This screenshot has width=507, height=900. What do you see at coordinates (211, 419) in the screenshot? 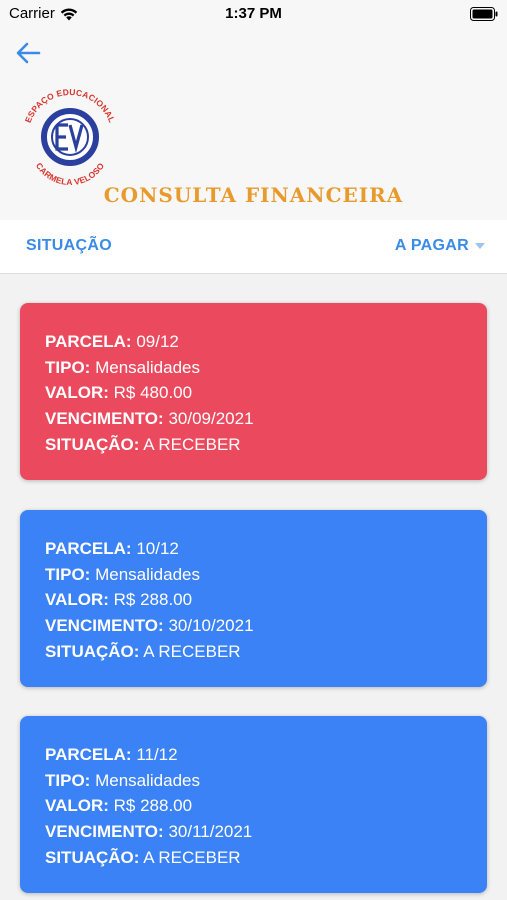
I see `vencimento-value: 30/09/2021` at bounding box center [211, 419].